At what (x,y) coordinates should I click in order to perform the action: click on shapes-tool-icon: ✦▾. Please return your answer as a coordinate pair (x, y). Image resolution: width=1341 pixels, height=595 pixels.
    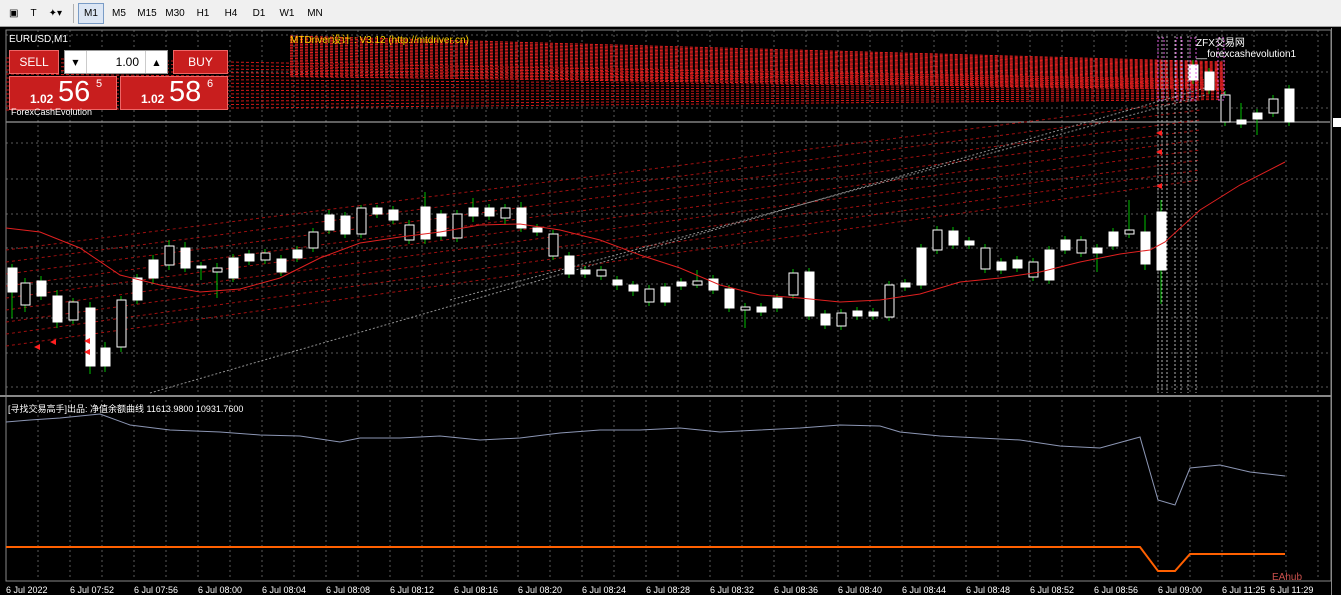
    Looking at the image, I should click on (55, 13).